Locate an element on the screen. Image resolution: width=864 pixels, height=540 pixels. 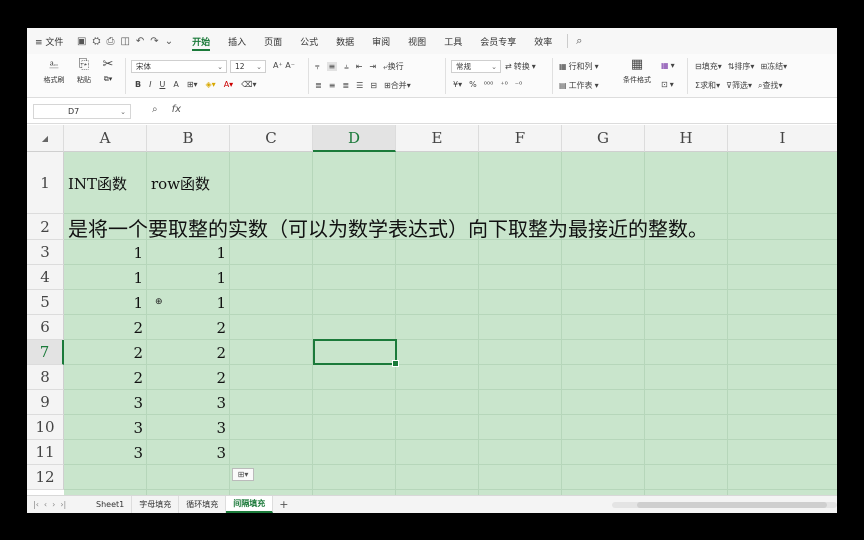
tab-review: 审阅 is located at coordinates (381, 41).